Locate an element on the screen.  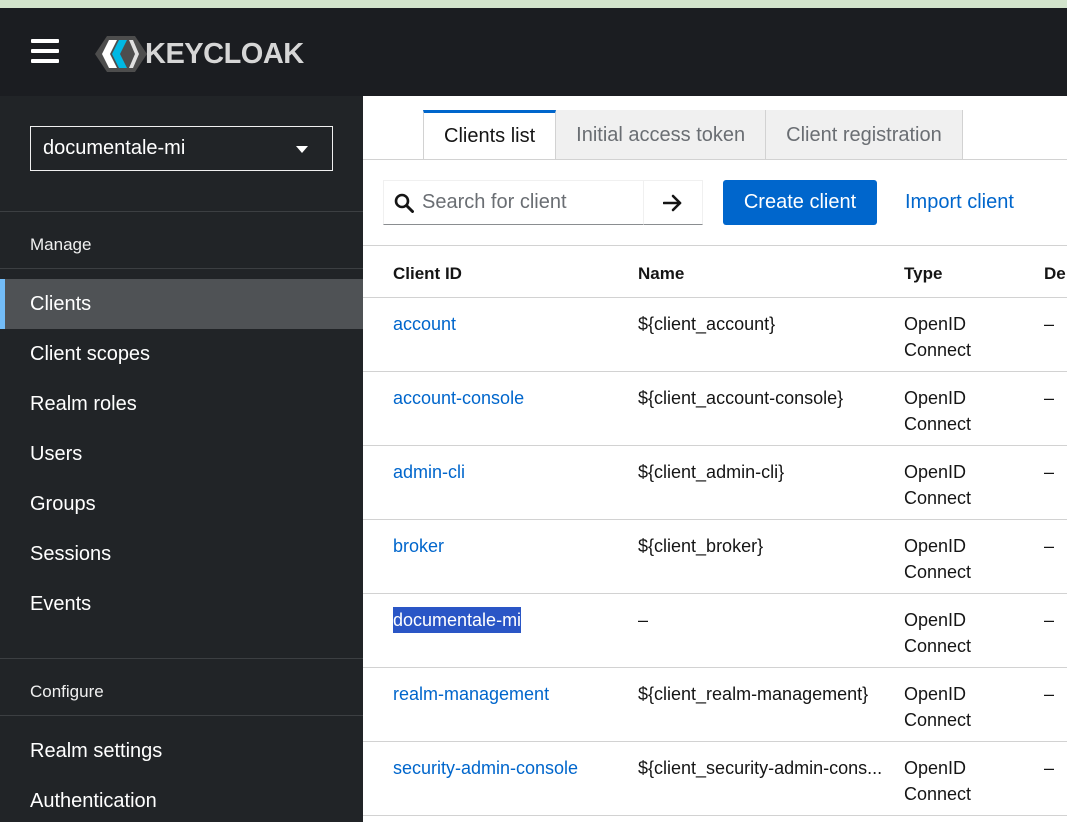
client-id-link: admin-cli is located at coordinates (429, 472).